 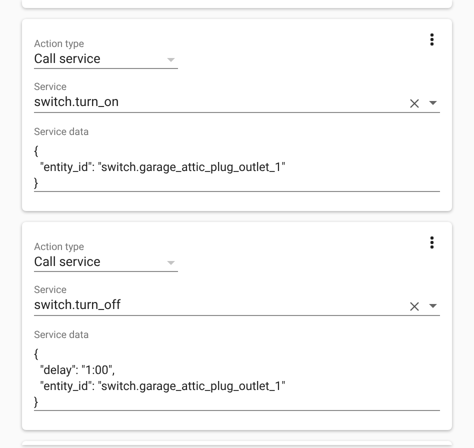 I want to click on service-data-field: { "entity_id": "switch.garage_attic_plug_outlet_1" }, so click(x=237, y=167).